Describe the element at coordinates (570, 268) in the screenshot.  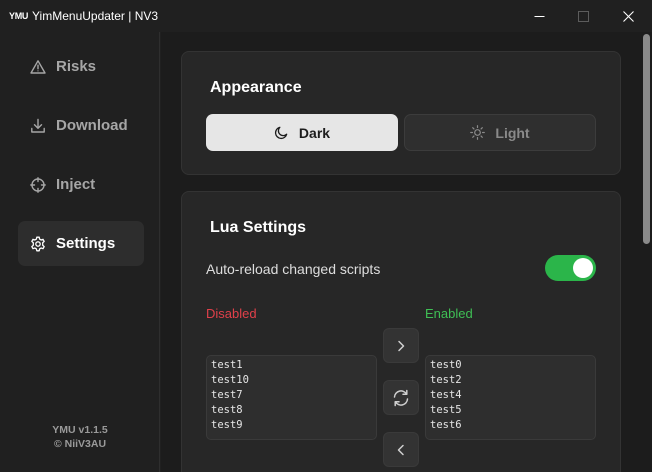
I see `auto-reload-toggle` at that location.